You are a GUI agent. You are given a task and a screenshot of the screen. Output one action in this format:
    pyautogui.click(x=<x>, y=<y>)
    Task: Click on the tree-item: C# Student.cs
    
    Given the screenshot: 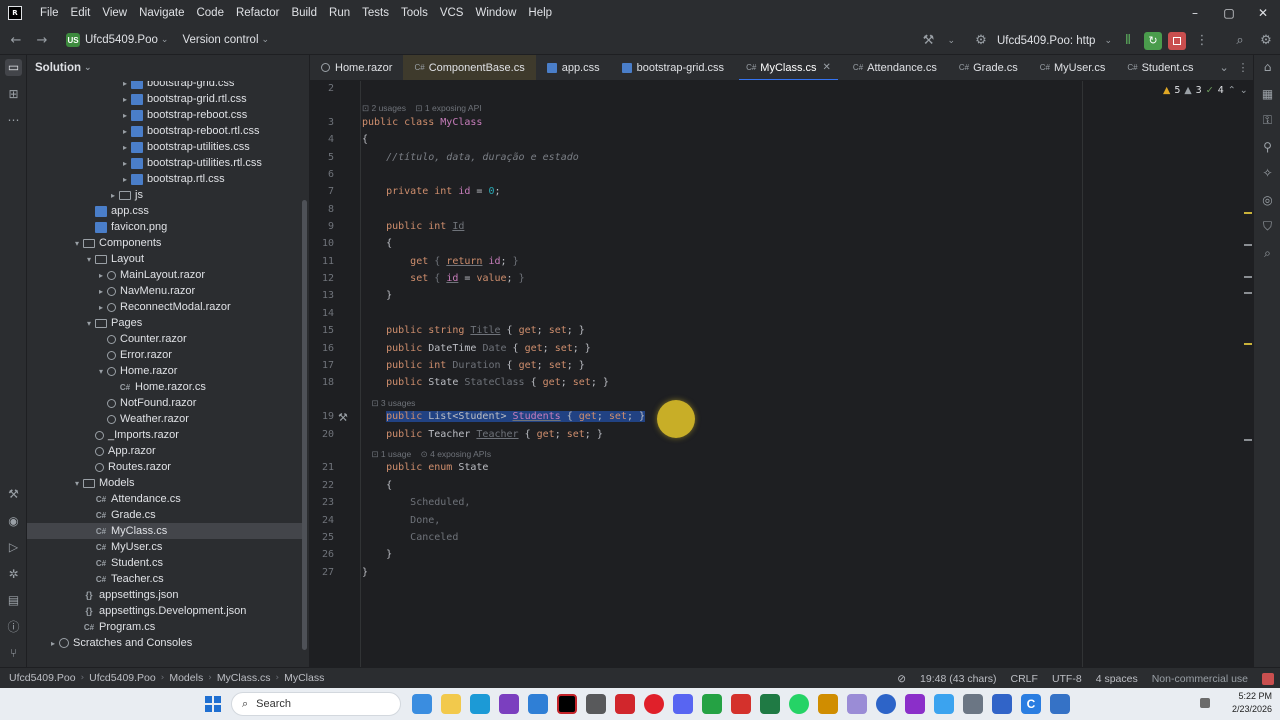 What is the action you would take?
    pyautogui.click(x=164, y=563)
    